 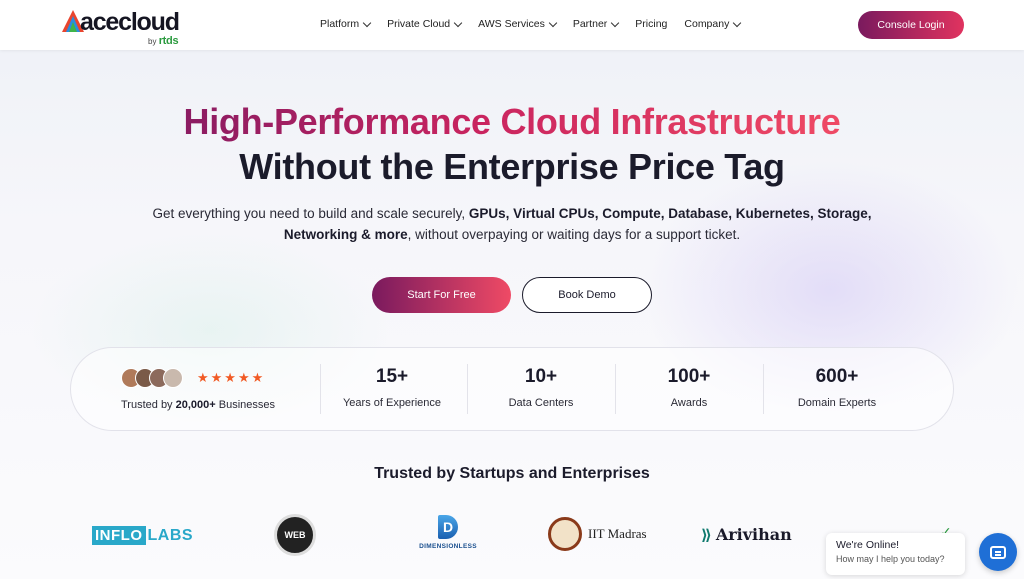 I want to click on trusted-prefix: Trusted by, so click(x=148, y=405).